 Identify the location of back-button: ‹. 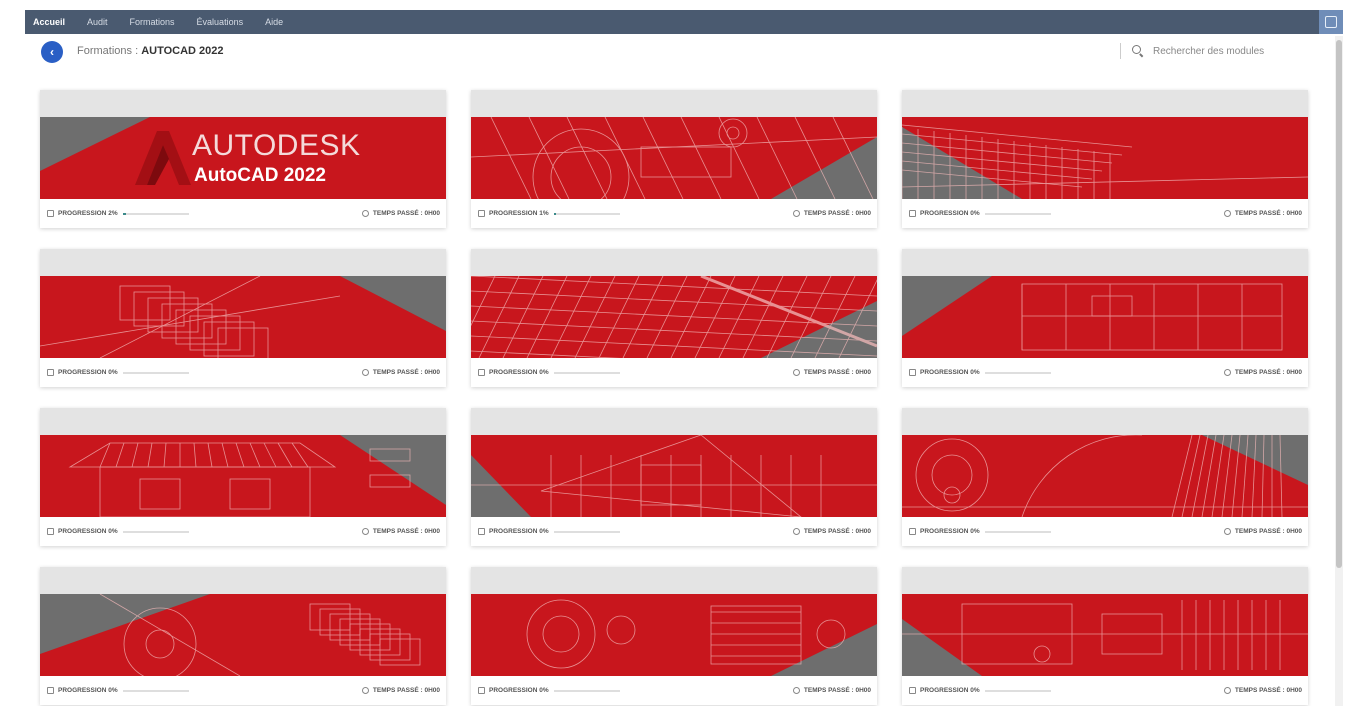
(52, 52).